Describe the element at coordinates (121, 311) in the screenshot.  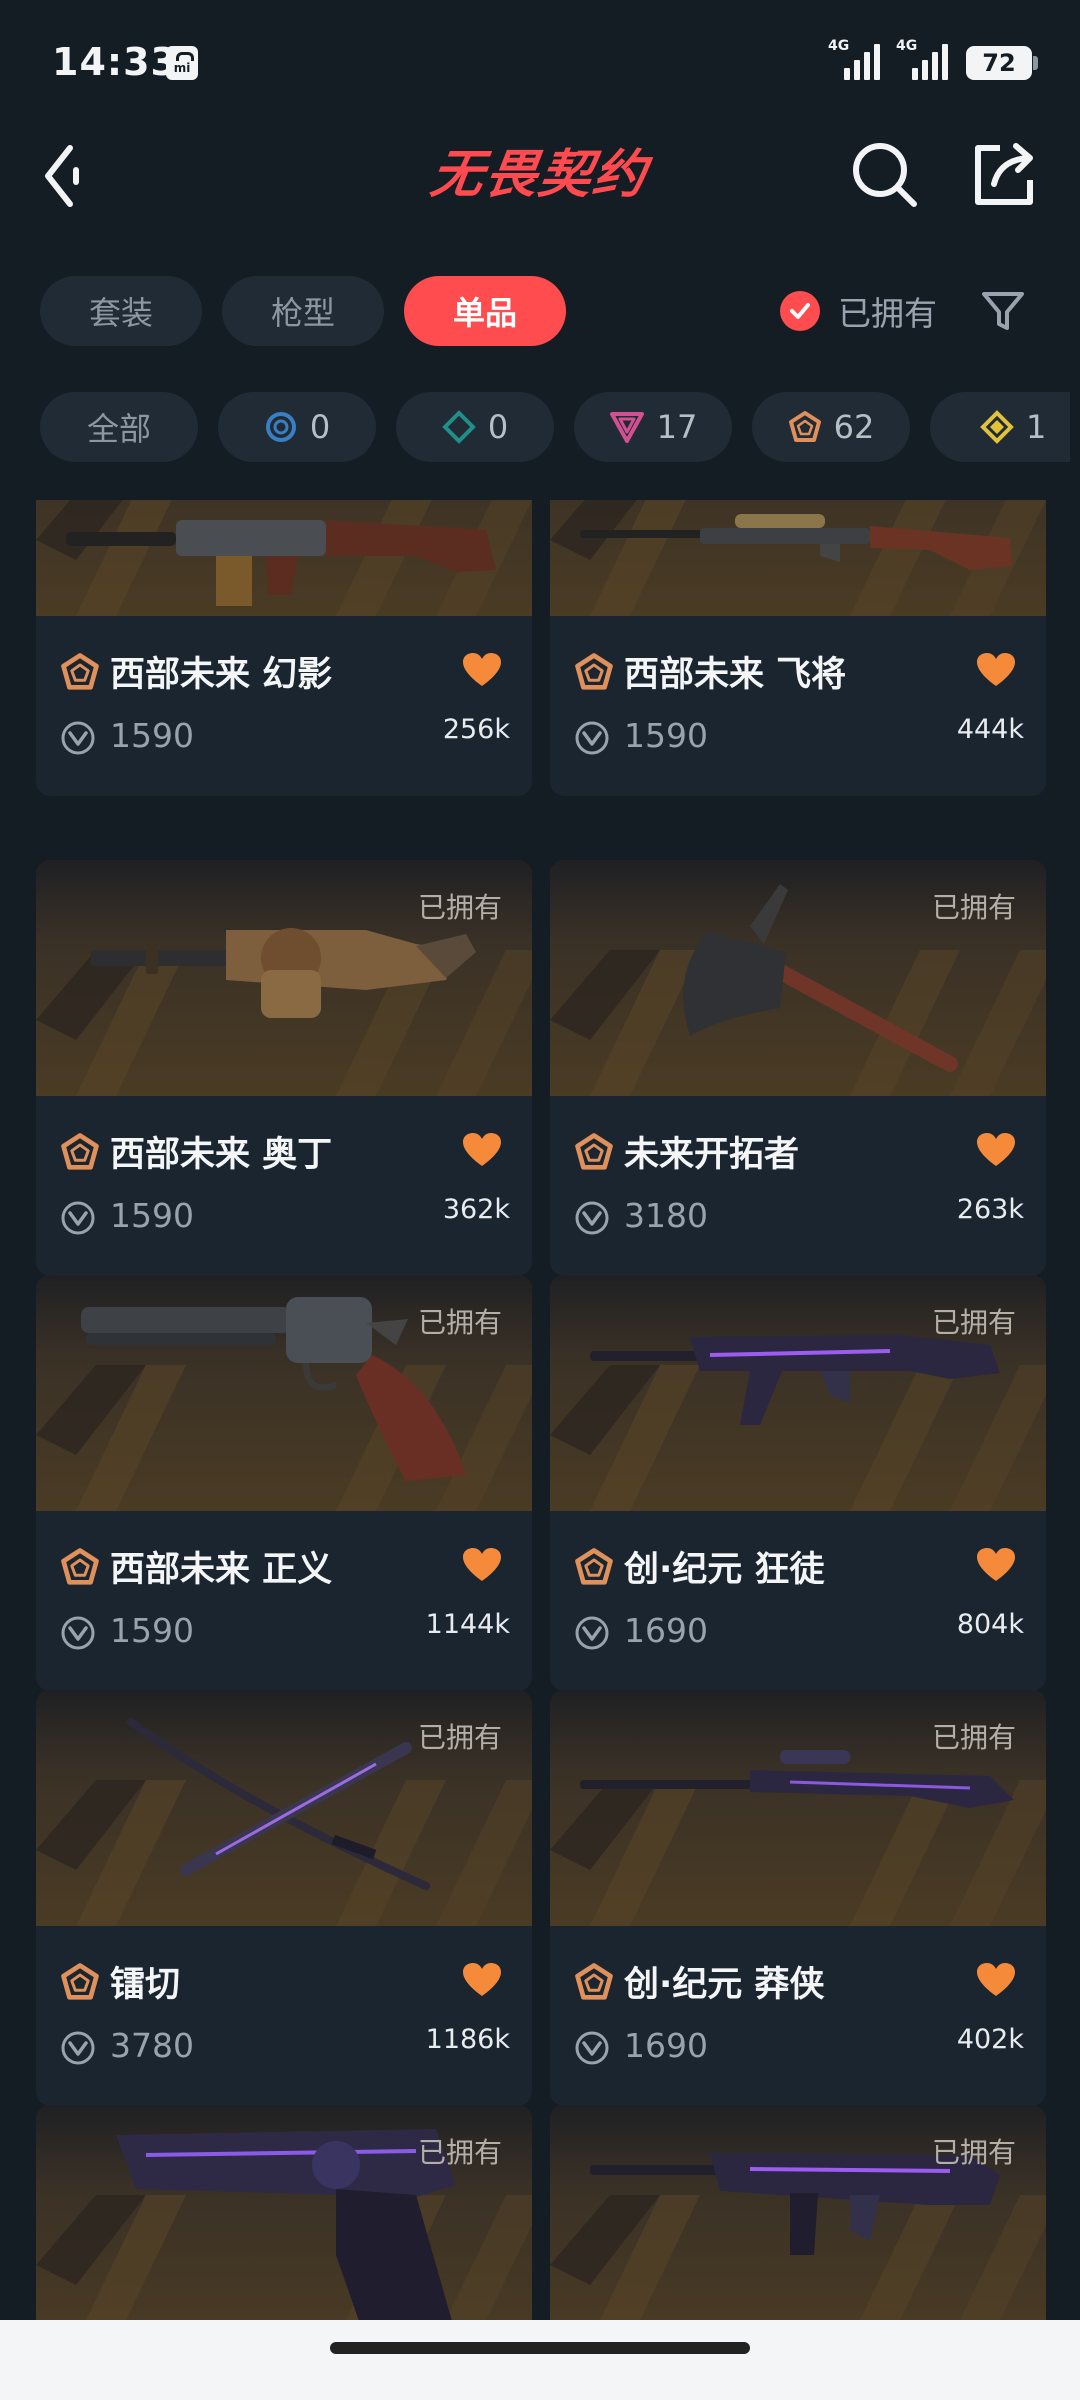
I see `tab-bundles: 套装` at that location.